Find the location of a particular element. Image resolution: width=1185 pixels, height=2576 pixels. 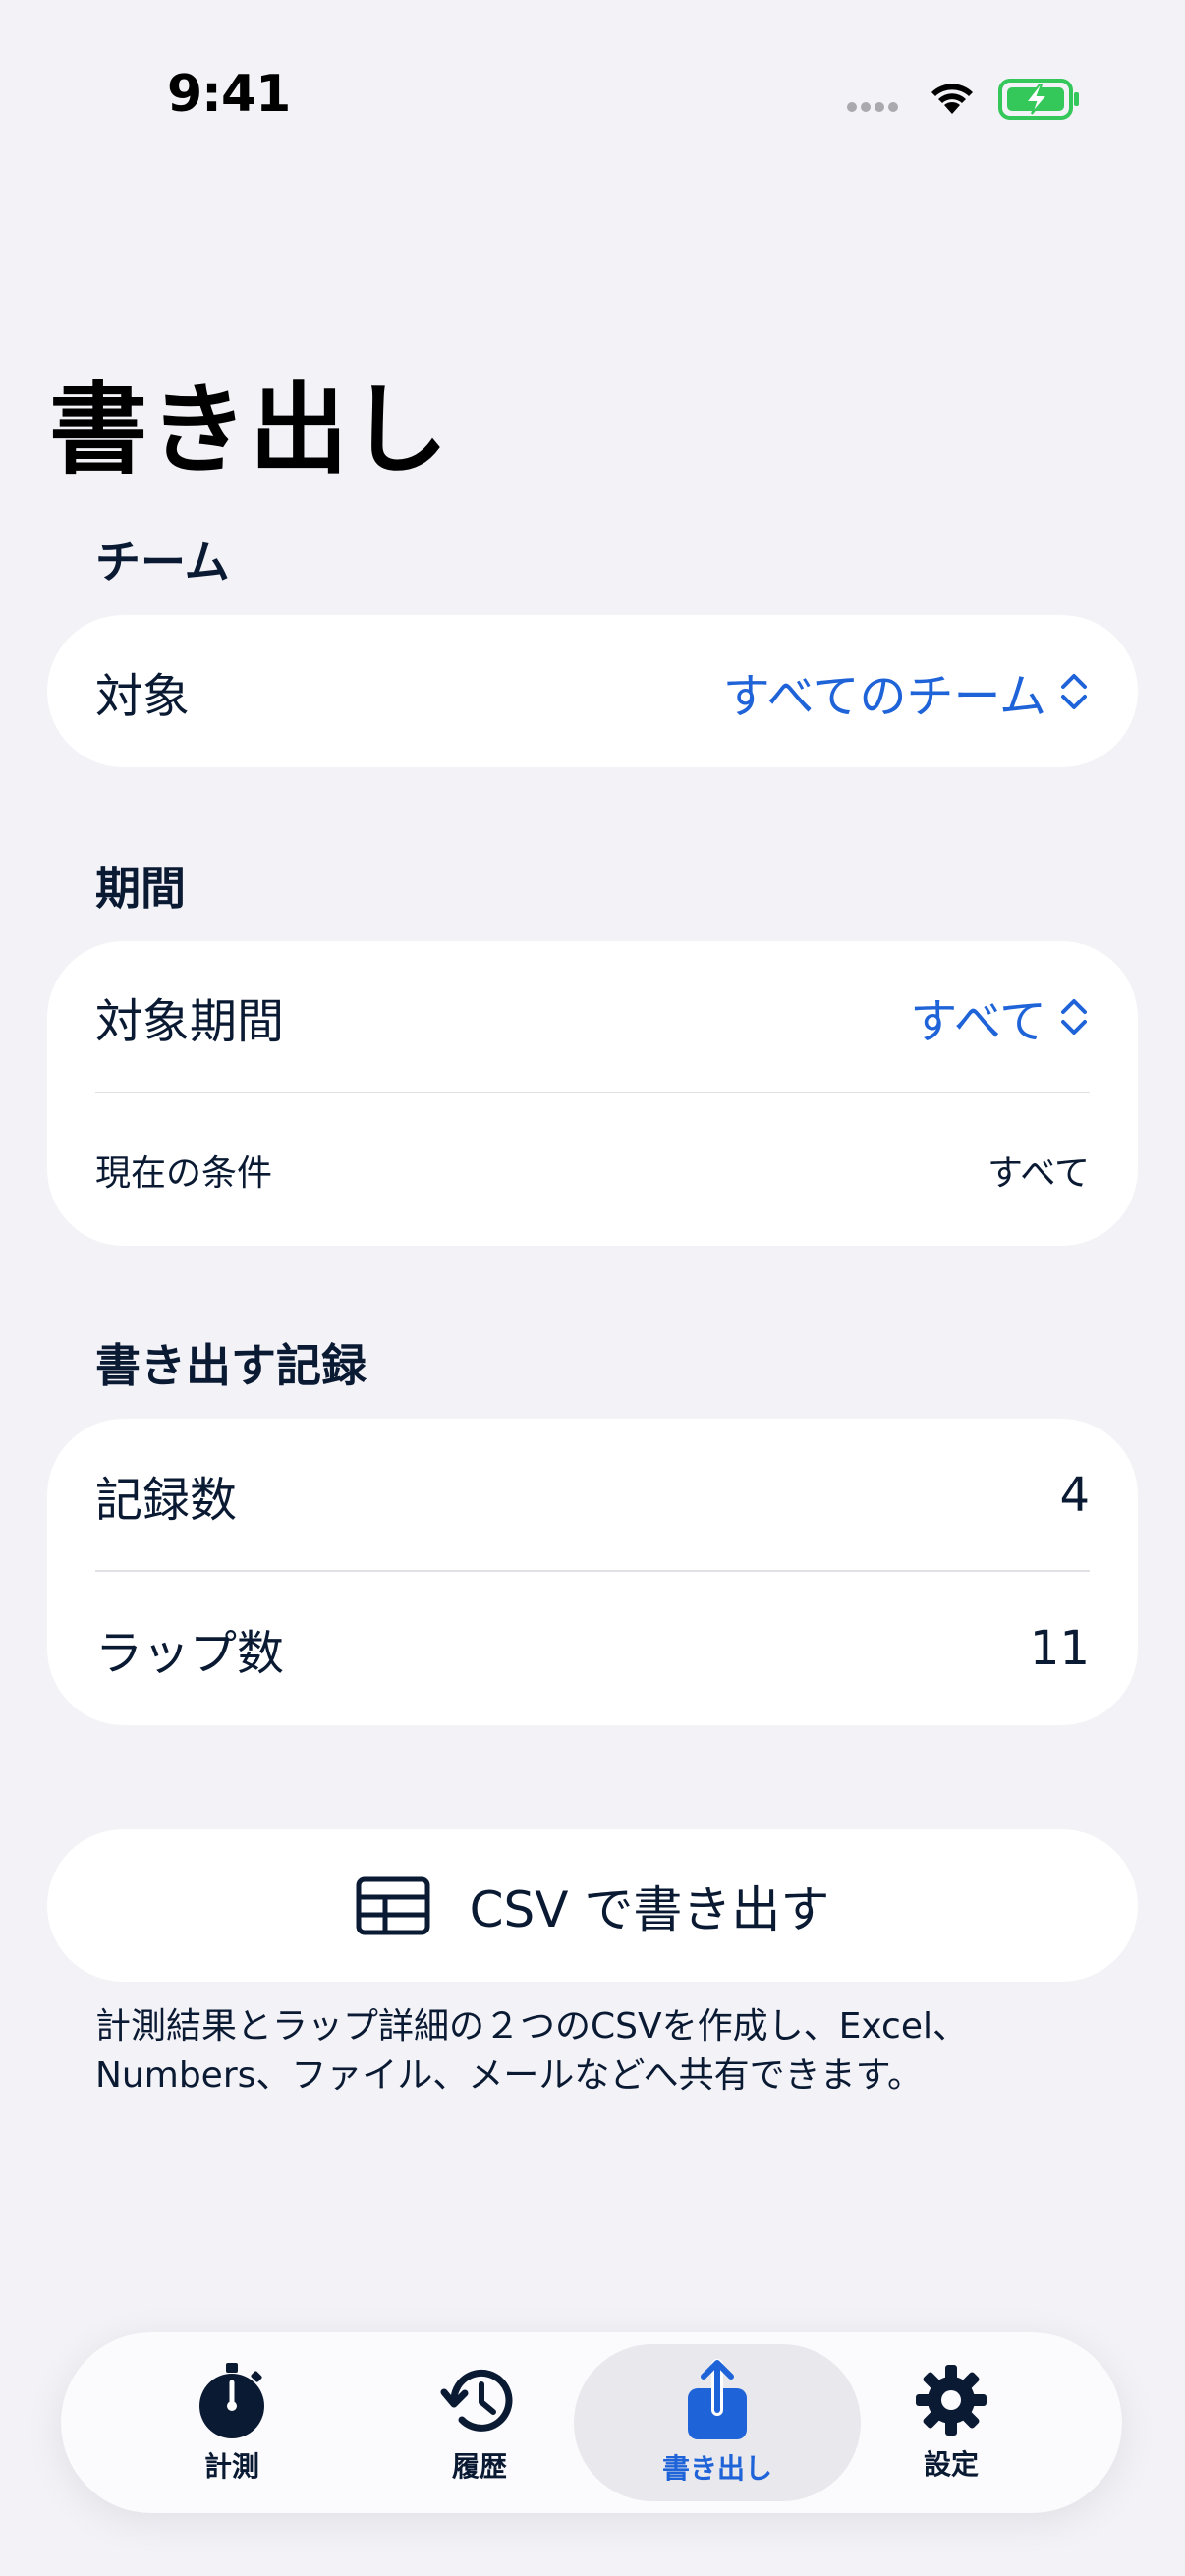

wifi-icon is located at coordinates (952, 99).